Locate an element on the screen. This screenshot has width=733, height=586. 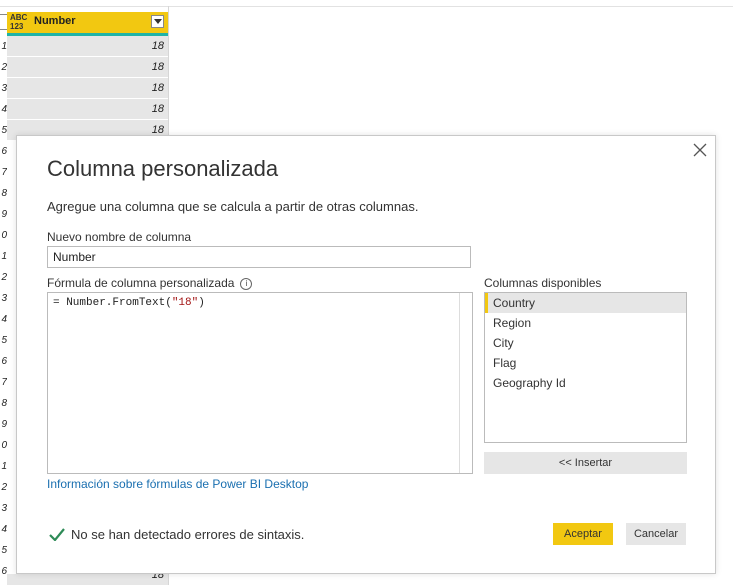
close-icon is located at coordinates (700, 150).